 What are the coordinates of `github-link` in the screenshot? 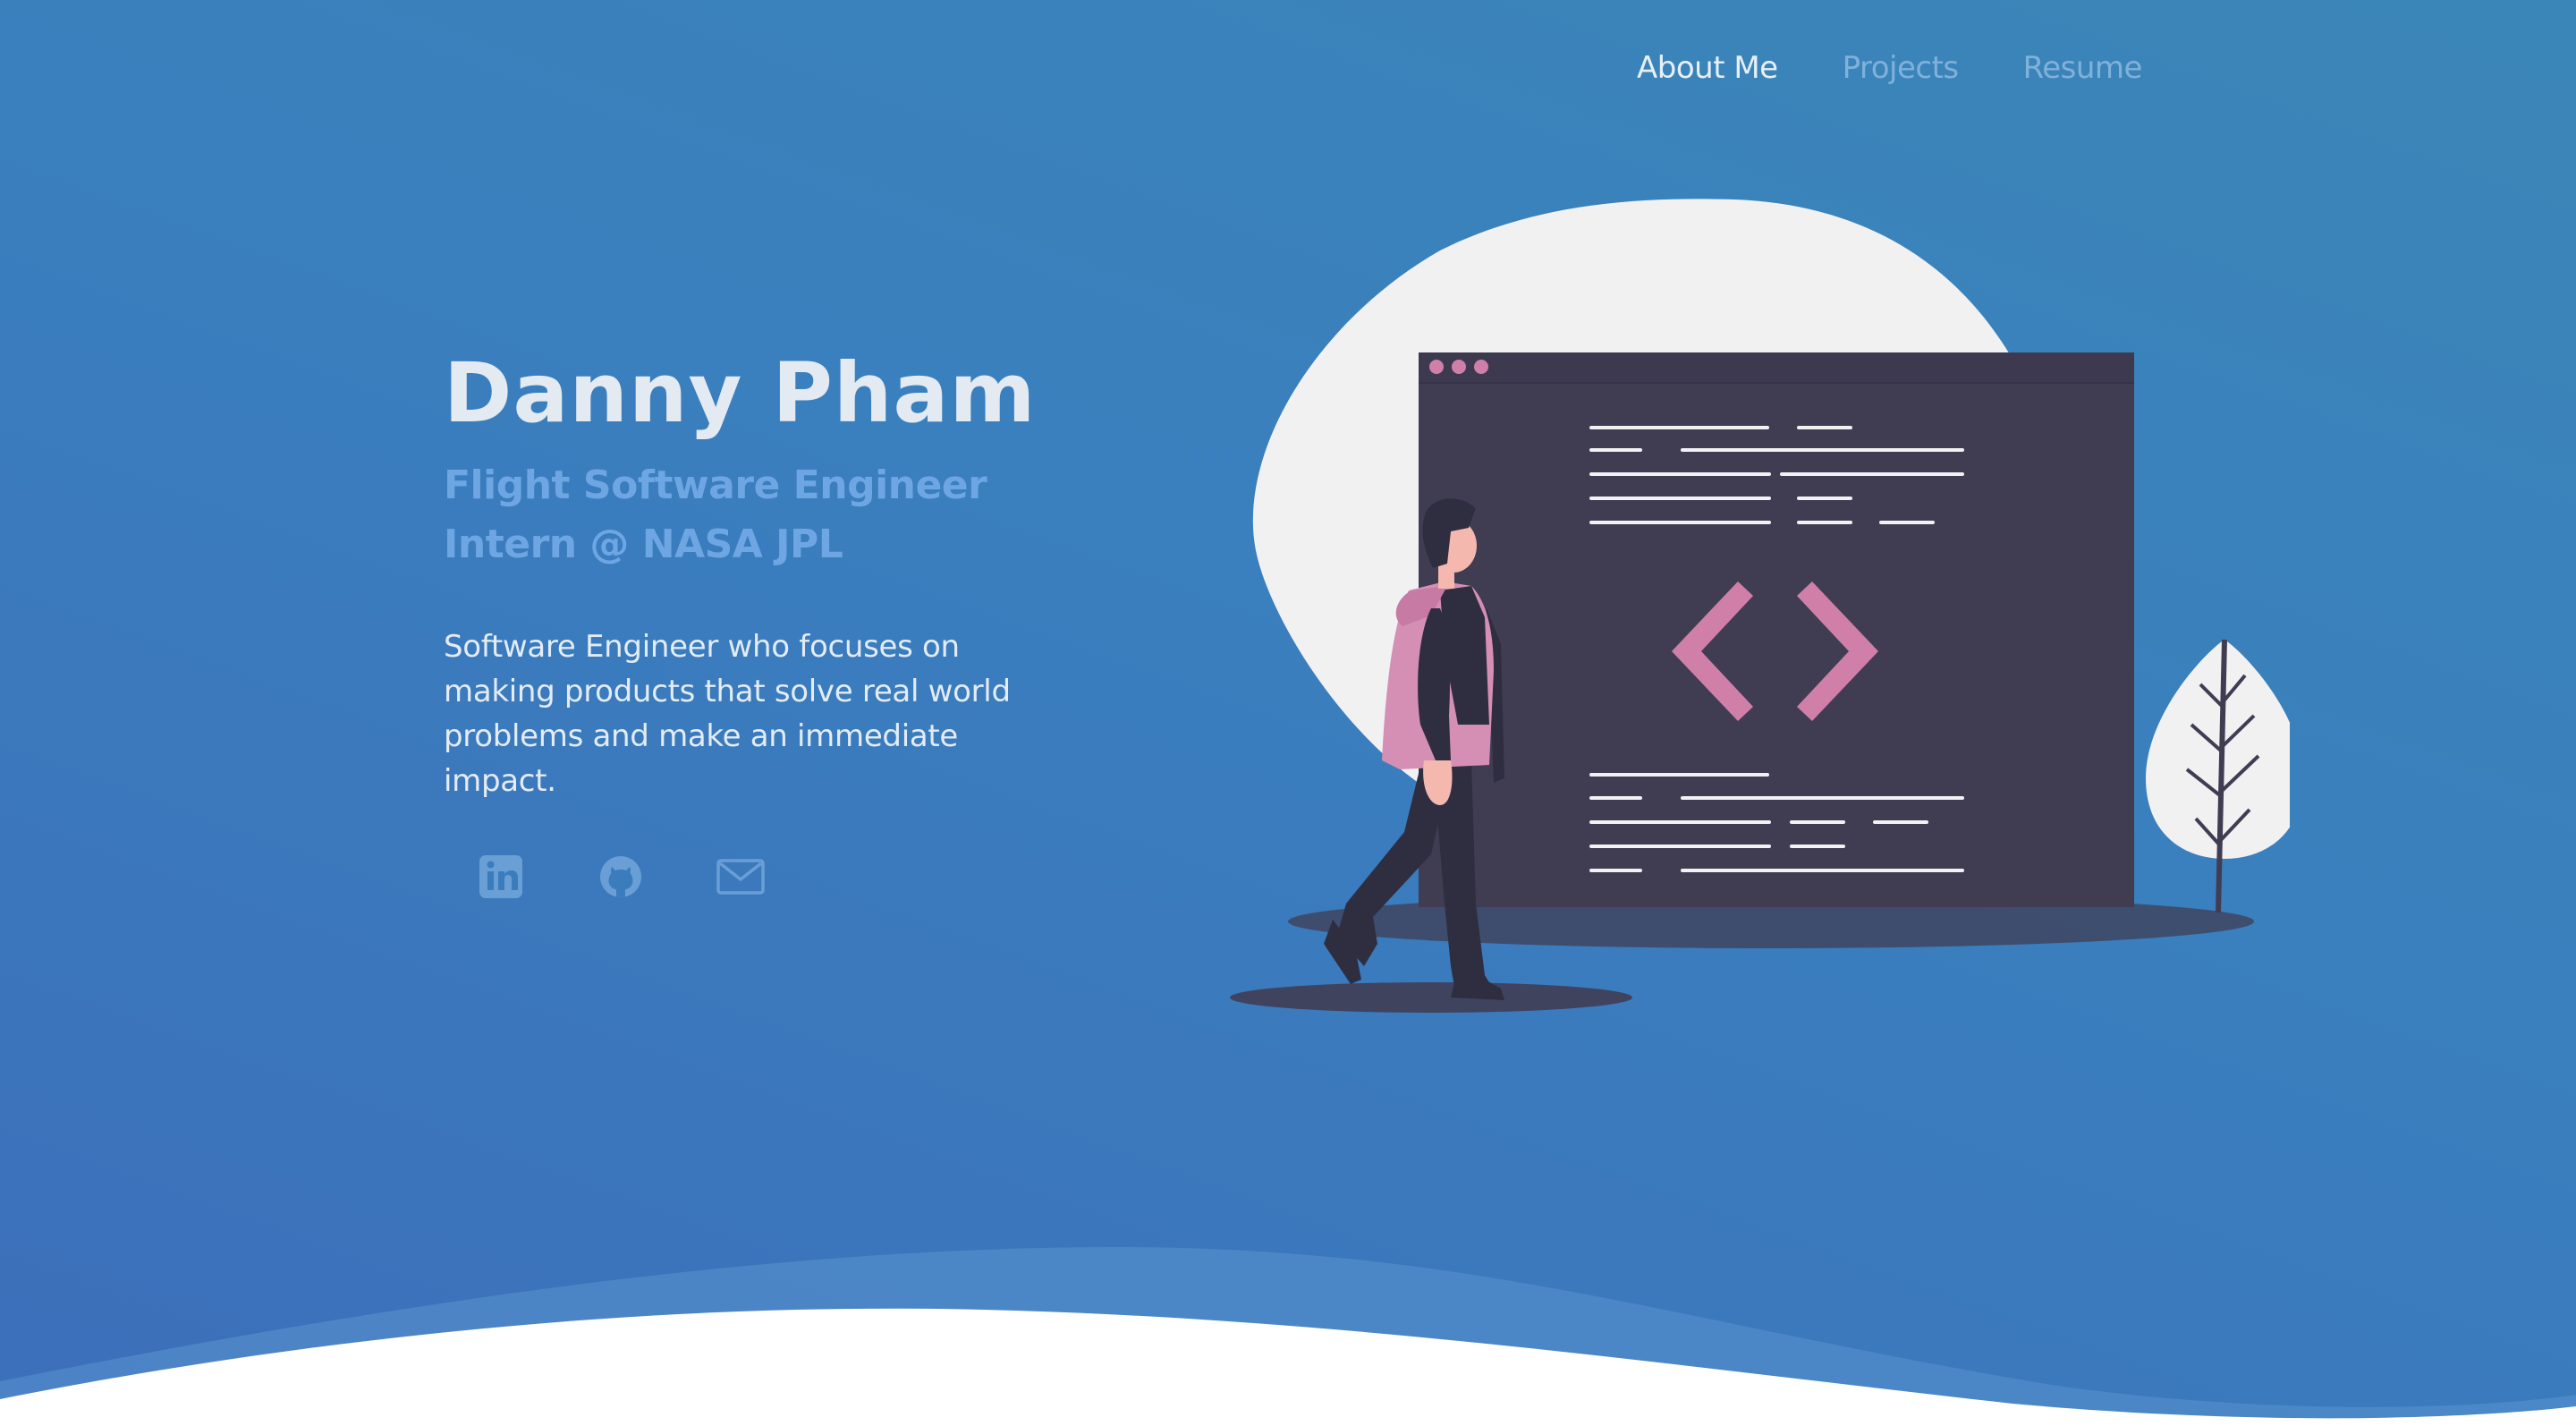 It's located at (621, 877).